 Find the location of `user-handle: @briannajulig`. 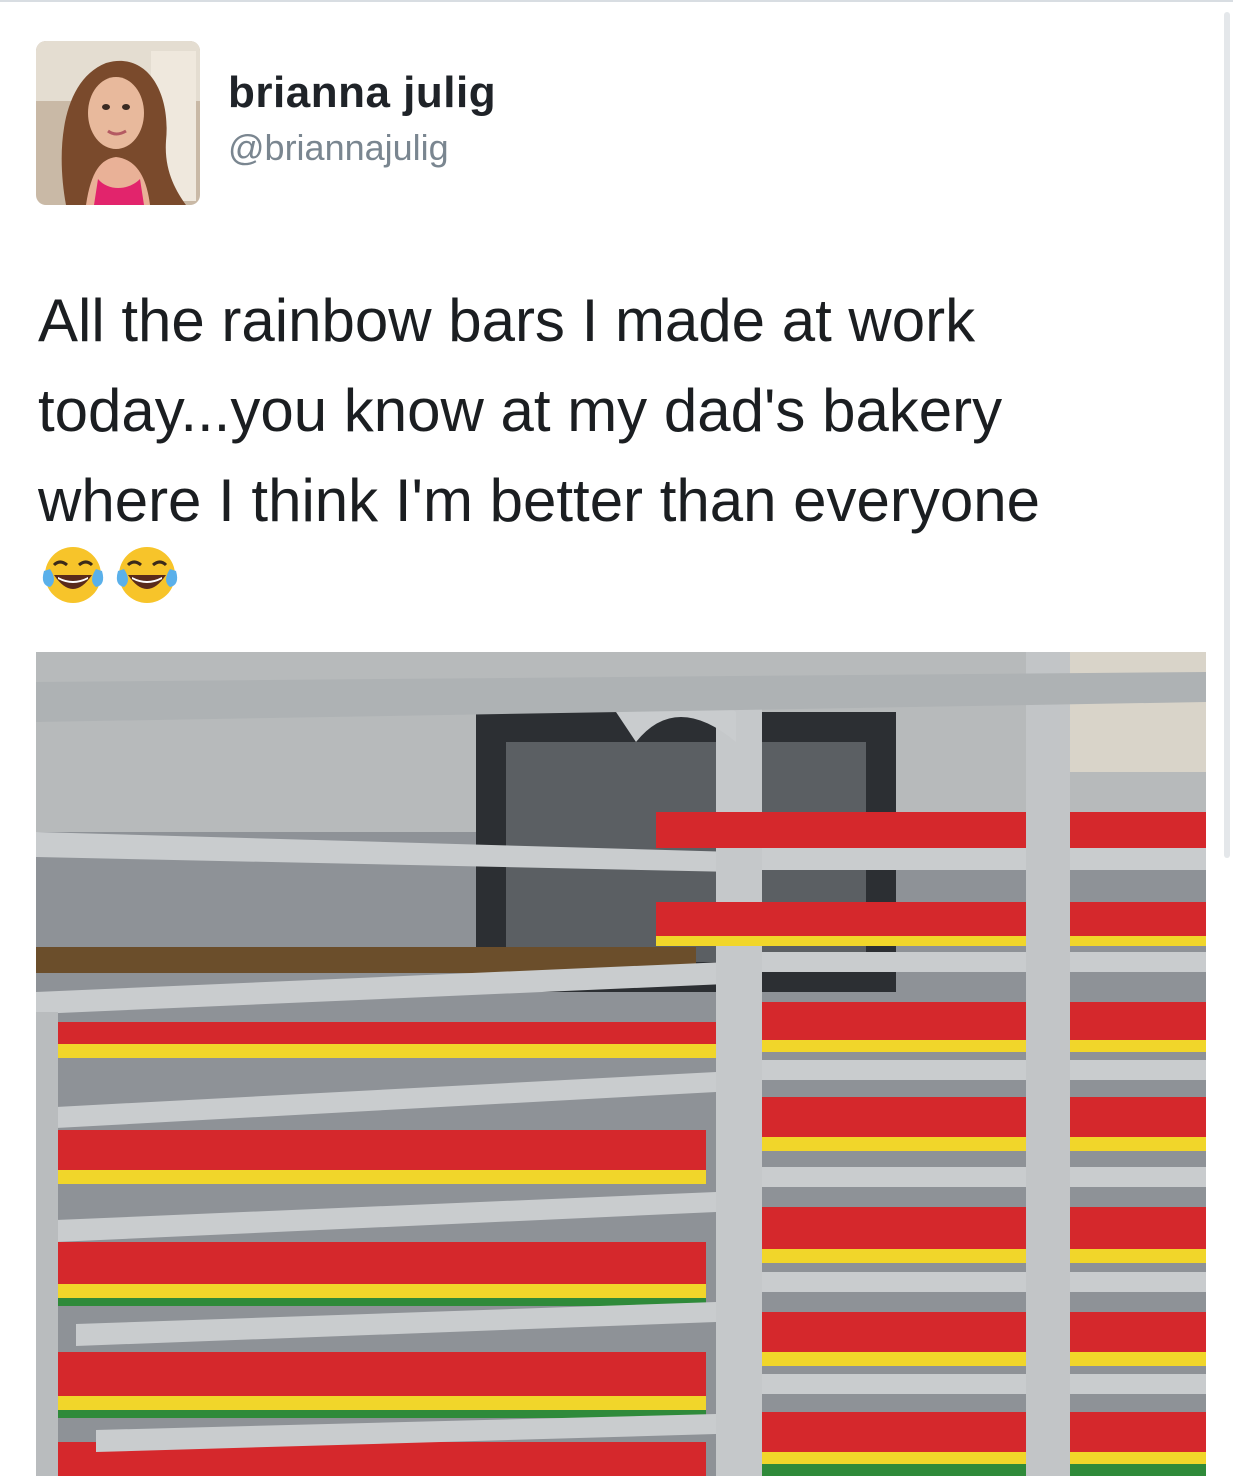

user-handle: @briannajulig is located at coordinates (338, 148).